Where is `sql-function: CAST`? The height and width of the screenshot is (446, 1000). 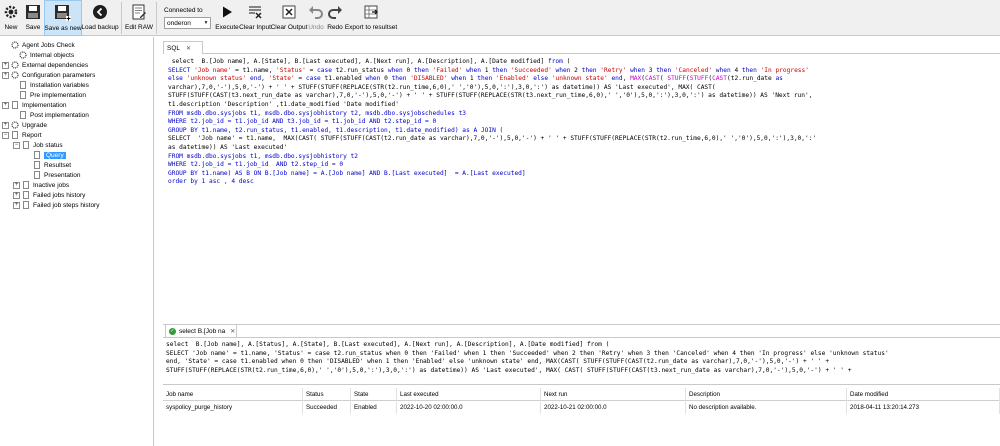
sql-function: CAST is located at coordinates (652, 79).